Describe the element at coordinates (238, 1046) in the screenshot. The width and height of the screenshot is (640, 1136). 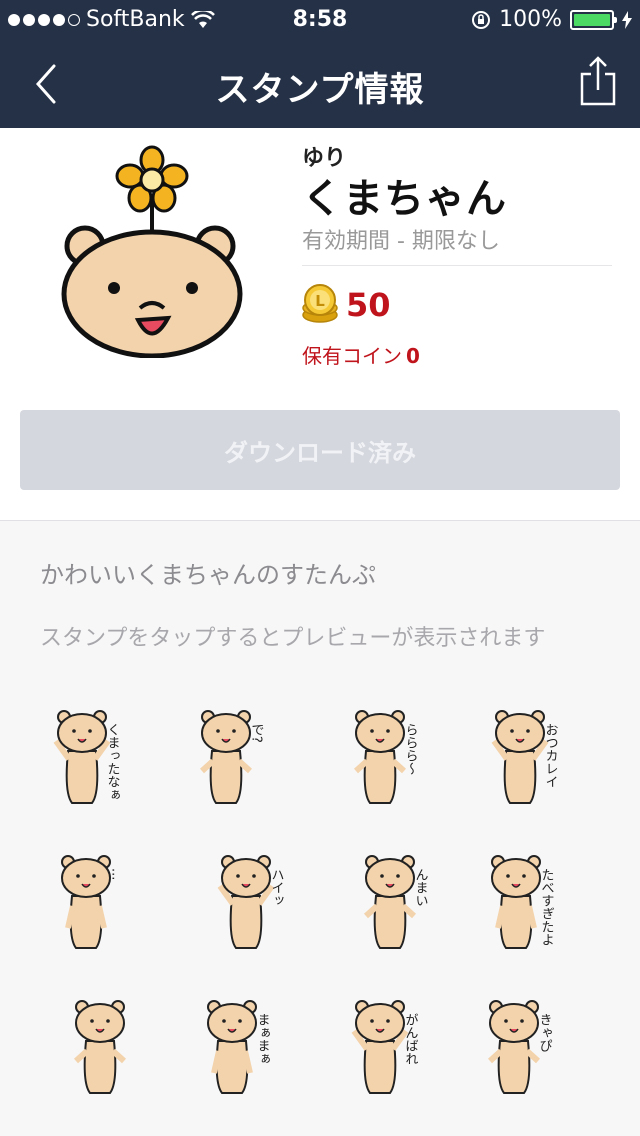
I see `bear-sticker-image: まぁまぁ` at that location.